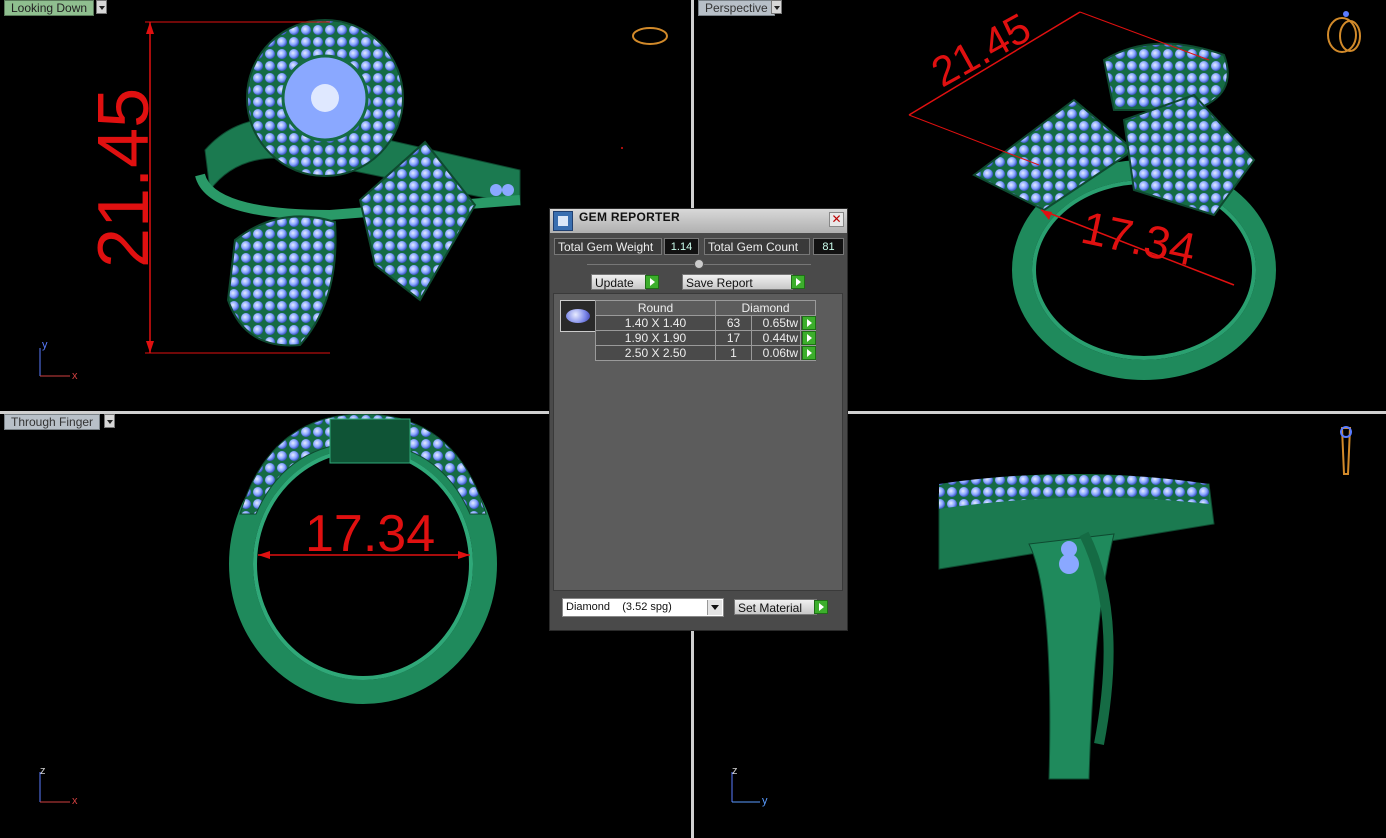 Image resolution: width=1386 pixels, height=838 pixels. Describe the element at coordinates (563, 221) in the screenshot. I see `gem-reporter-icon` at that location.